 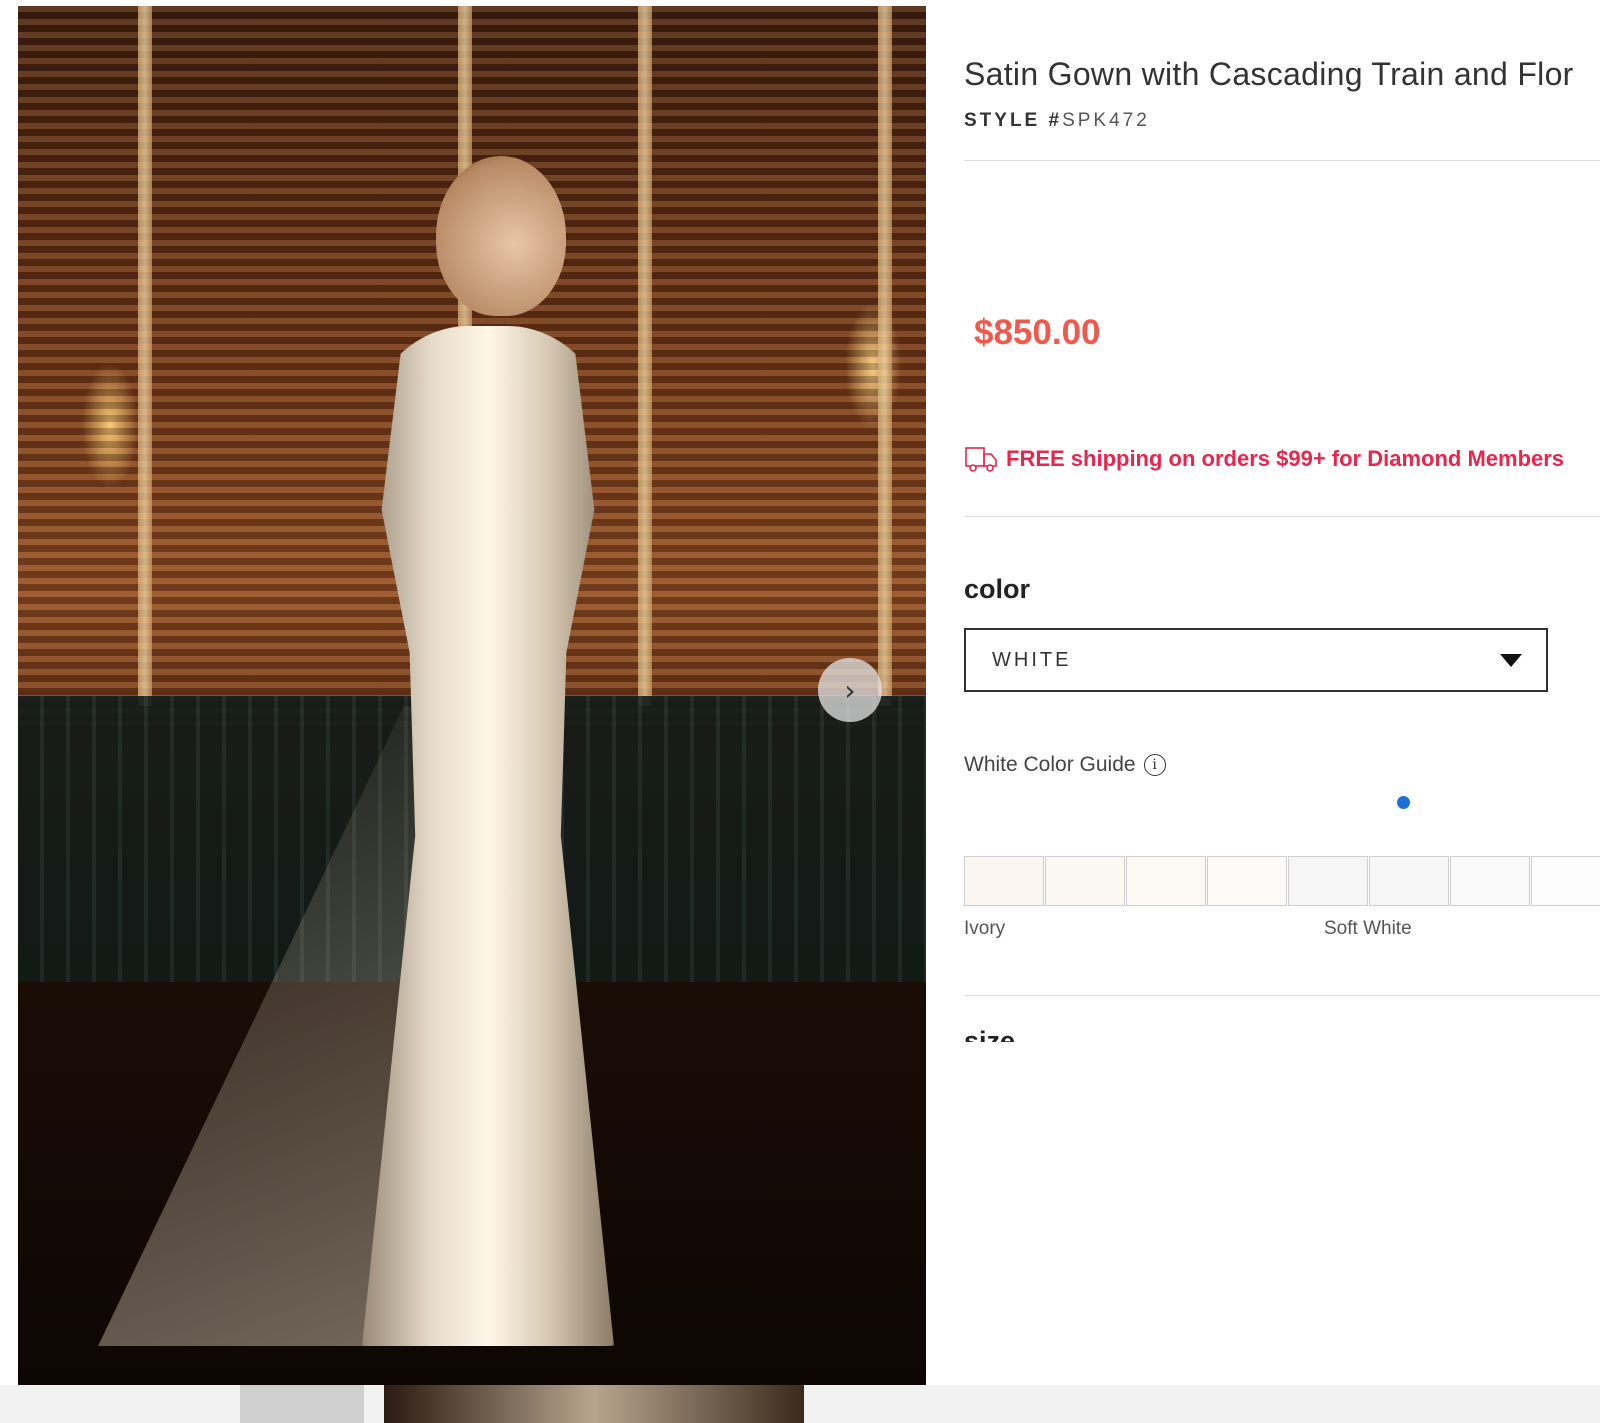 I want to click on caret-down-icon, so click(x=1511, y=660).